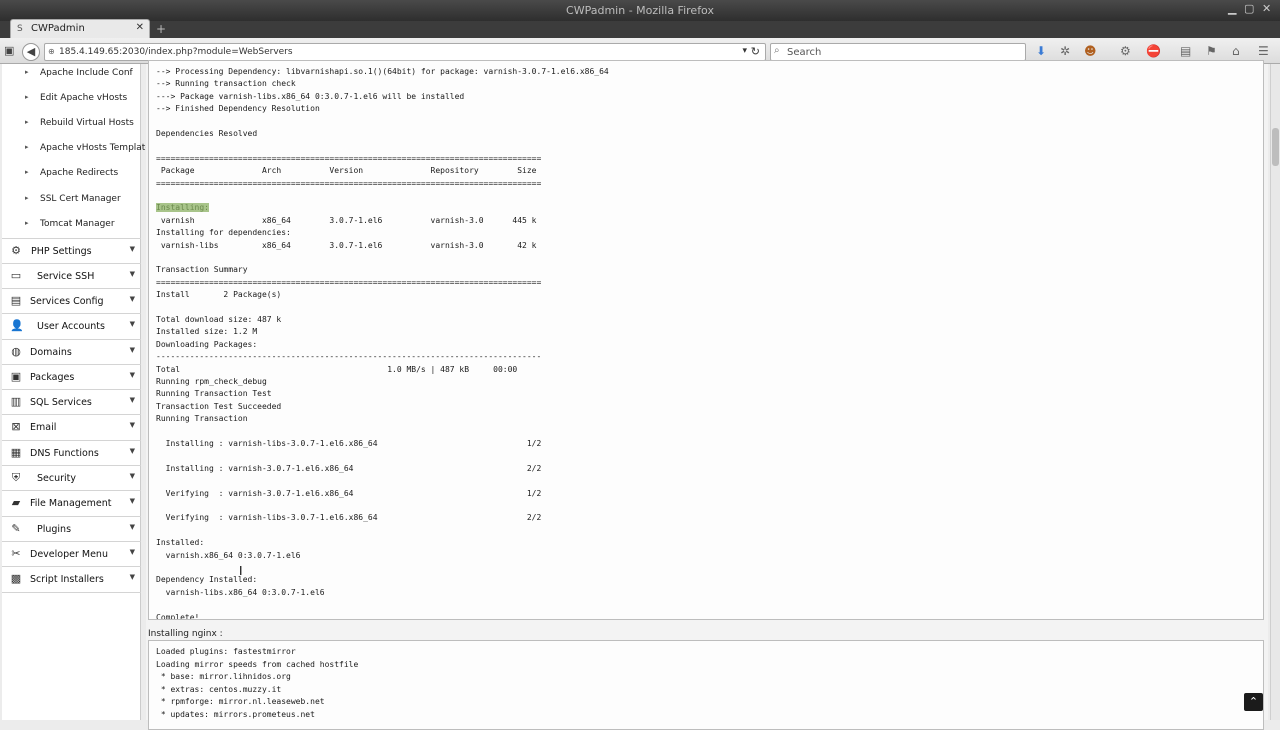  I want to click on terminal-line: Loaded plugins: fastestmirror, so click(226, 651).